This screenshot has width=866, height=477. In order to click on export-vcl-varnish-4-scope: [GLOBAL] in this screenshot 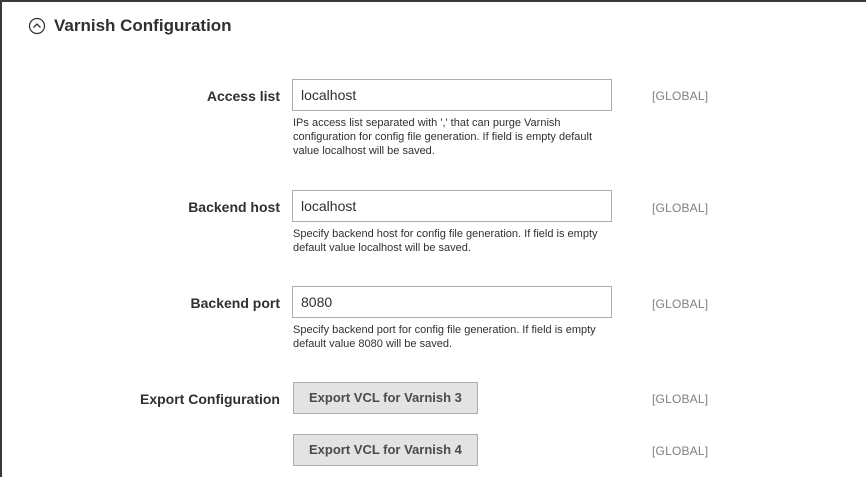, I will do `click(680, 451)`.